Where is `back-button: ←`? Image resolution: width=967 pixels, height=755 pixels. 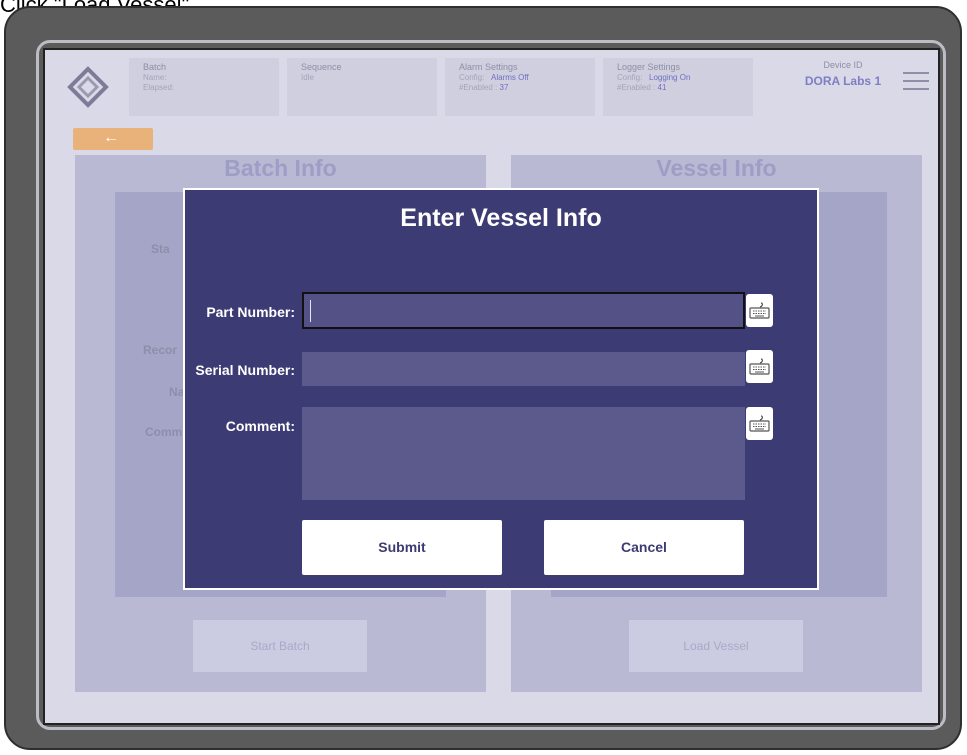
back-button: ← is located at coordinates (113, 139).